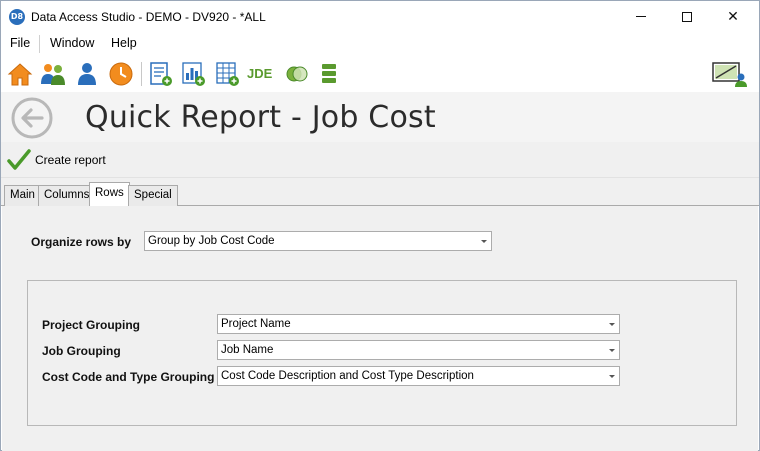 This screenshot has height=451, width=760. Describe the element at coordinates (194, 74) in the screenshot. I see `new-chart-report-icon` at that location.